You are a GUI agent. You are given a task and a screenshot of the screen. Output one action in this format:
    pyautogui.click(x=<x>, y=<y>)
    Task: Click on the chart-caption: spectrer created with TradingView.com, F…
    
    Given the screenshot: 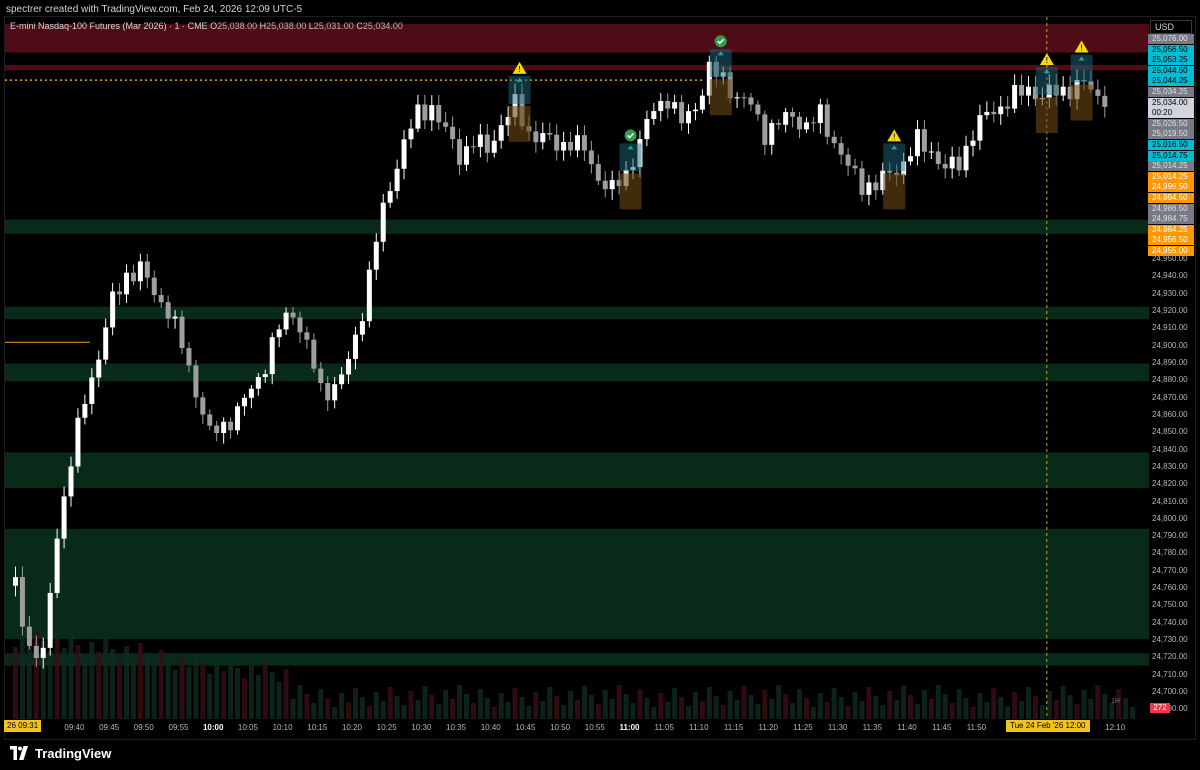 What is the action you would take?
    pyautogui.click(x=154, y=9)
    